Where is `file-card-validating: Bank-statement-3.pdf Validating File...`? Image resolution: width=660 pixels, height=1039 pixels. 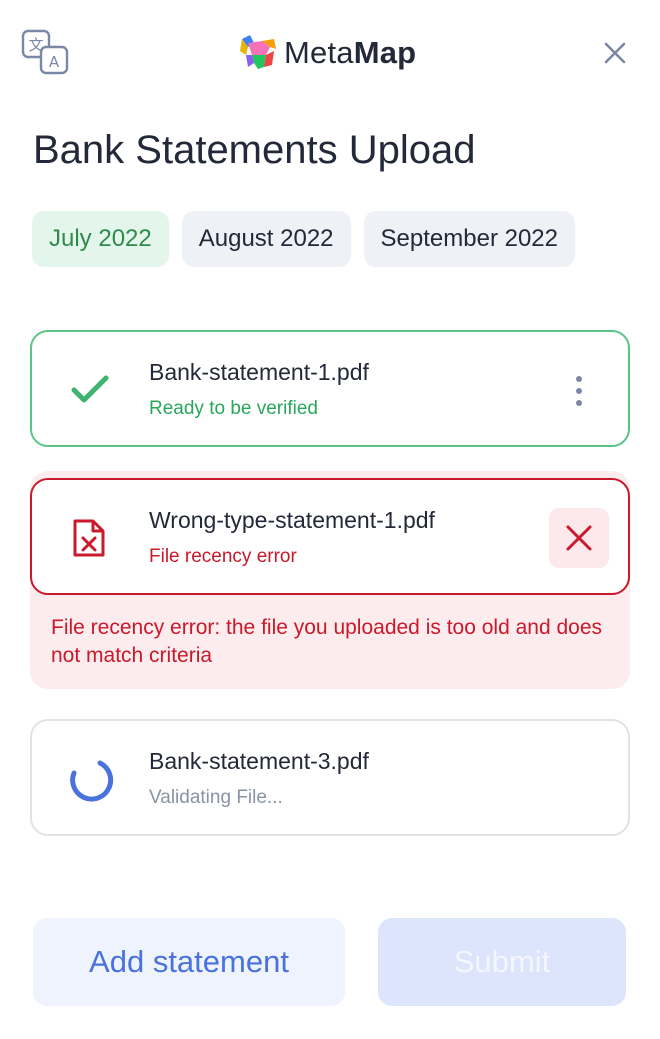 file-card-validating: Bank-statement-3.pdf Validating File... is located at coordinates (330, 777).